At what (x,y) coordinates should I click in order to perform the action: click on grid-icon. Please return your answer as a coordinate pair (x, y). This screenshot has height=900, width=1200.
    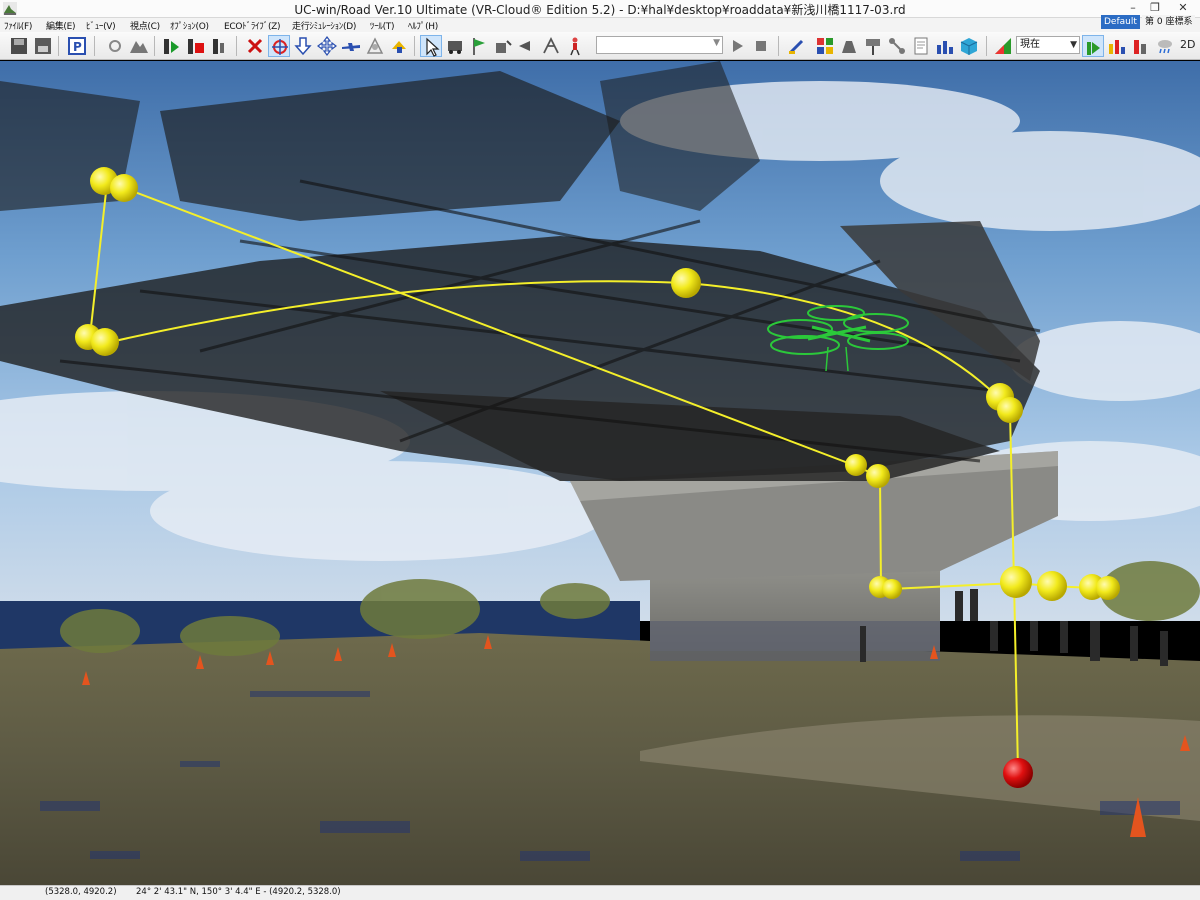
    Looking at the image, I should click on (825, 46).